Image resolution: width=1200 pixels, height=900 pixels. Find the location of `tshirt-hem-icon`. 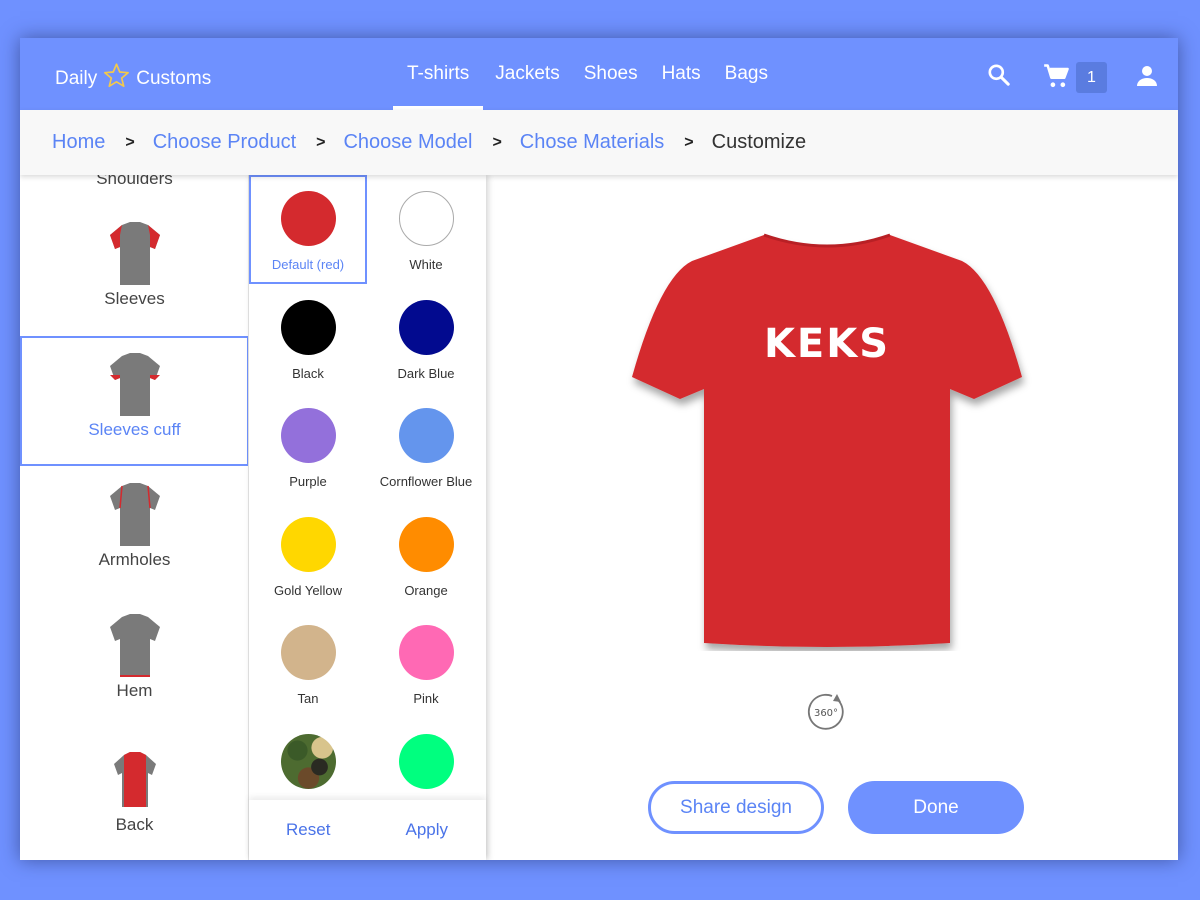

tshirt-hem-icon is located at coordinates (134, 645).